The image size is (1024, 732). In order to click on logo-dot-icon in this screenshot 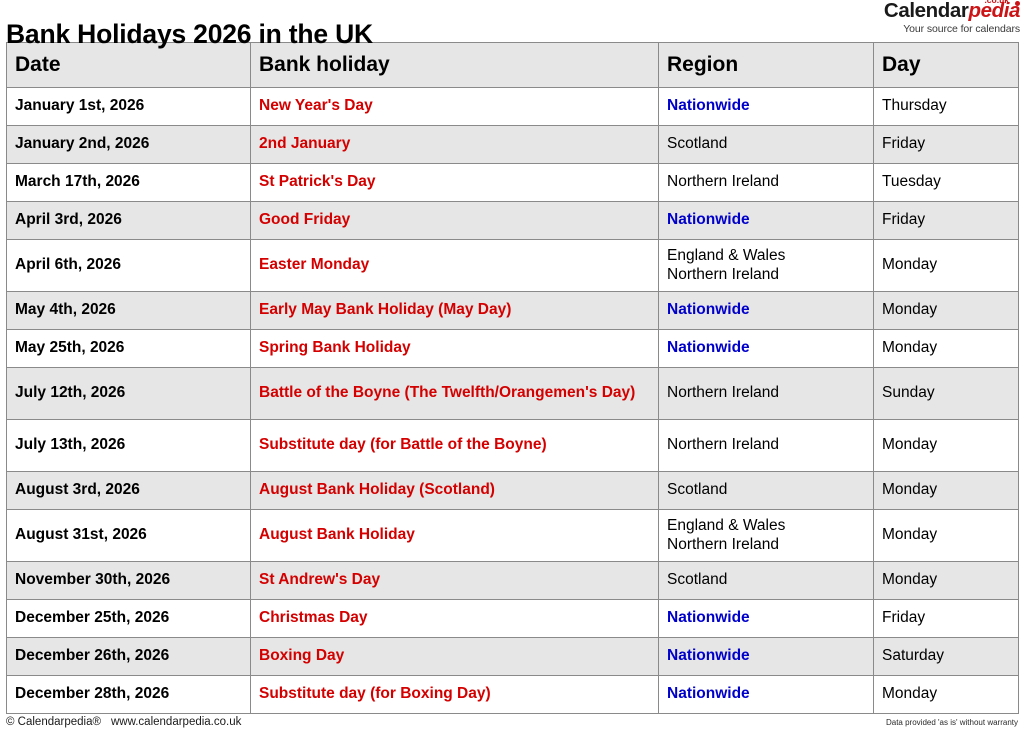, I will do `click(1017, 3)`.